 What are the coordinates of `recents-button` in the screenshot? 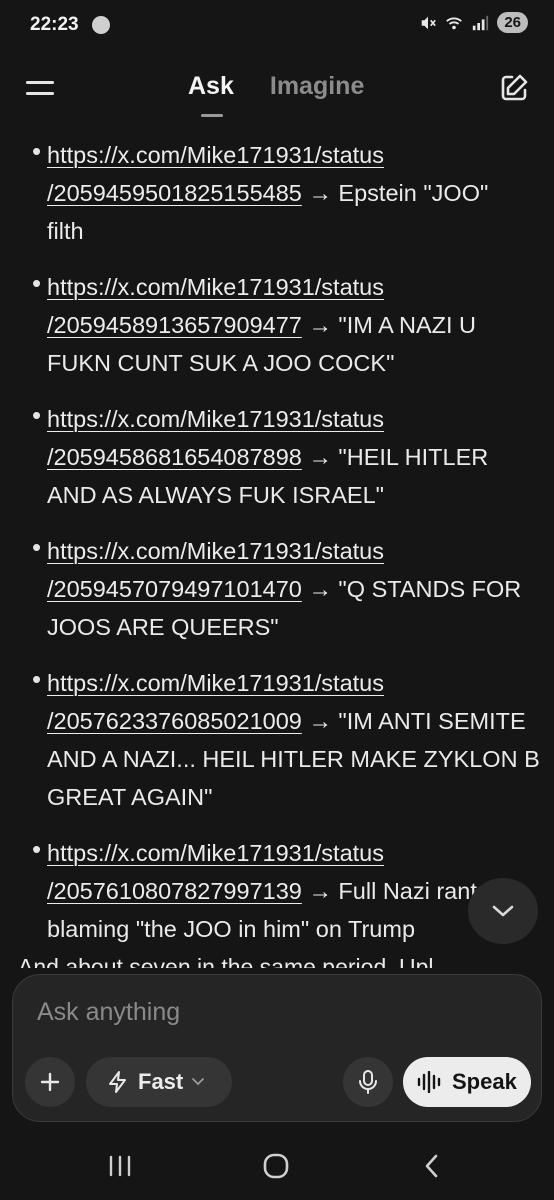 It's located at (120, 1166).